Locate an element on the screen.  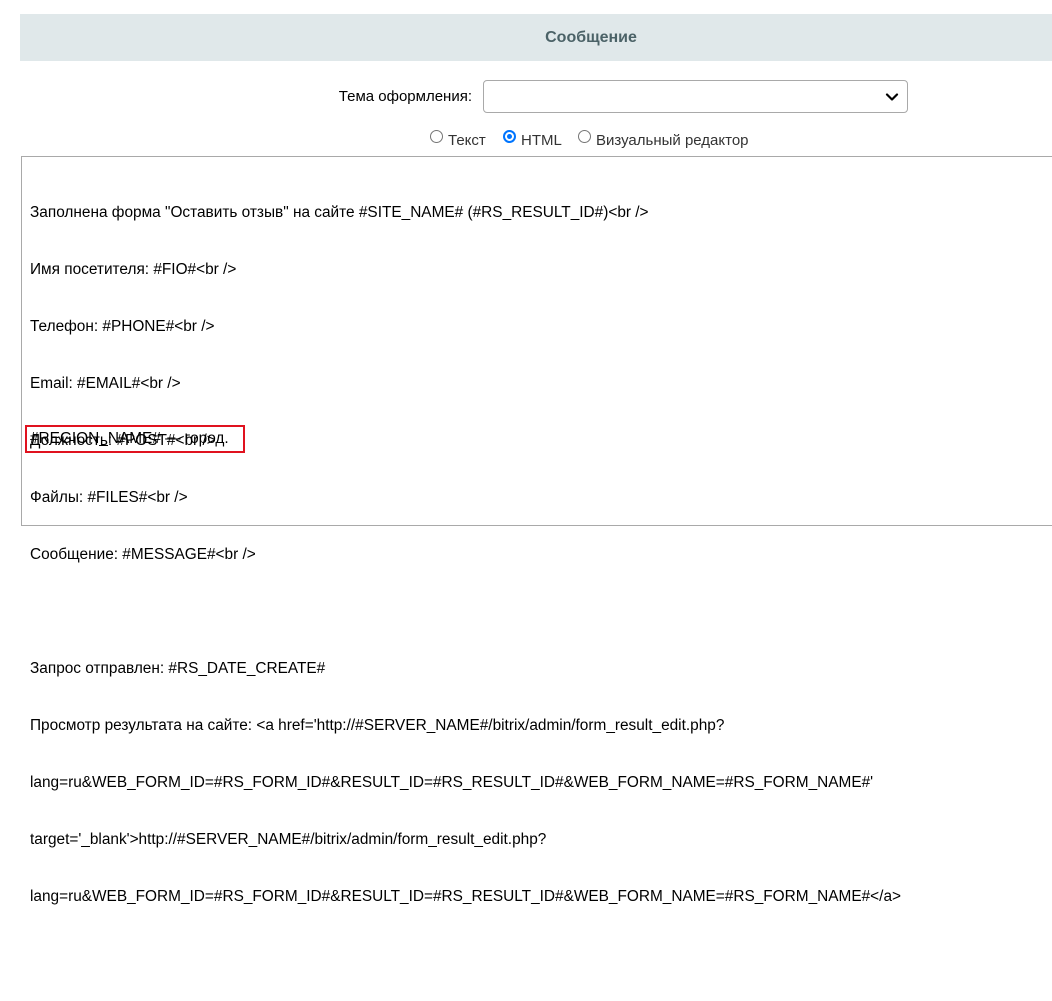
theme-row: Тема оформления: is located at coordinates (526, 97).